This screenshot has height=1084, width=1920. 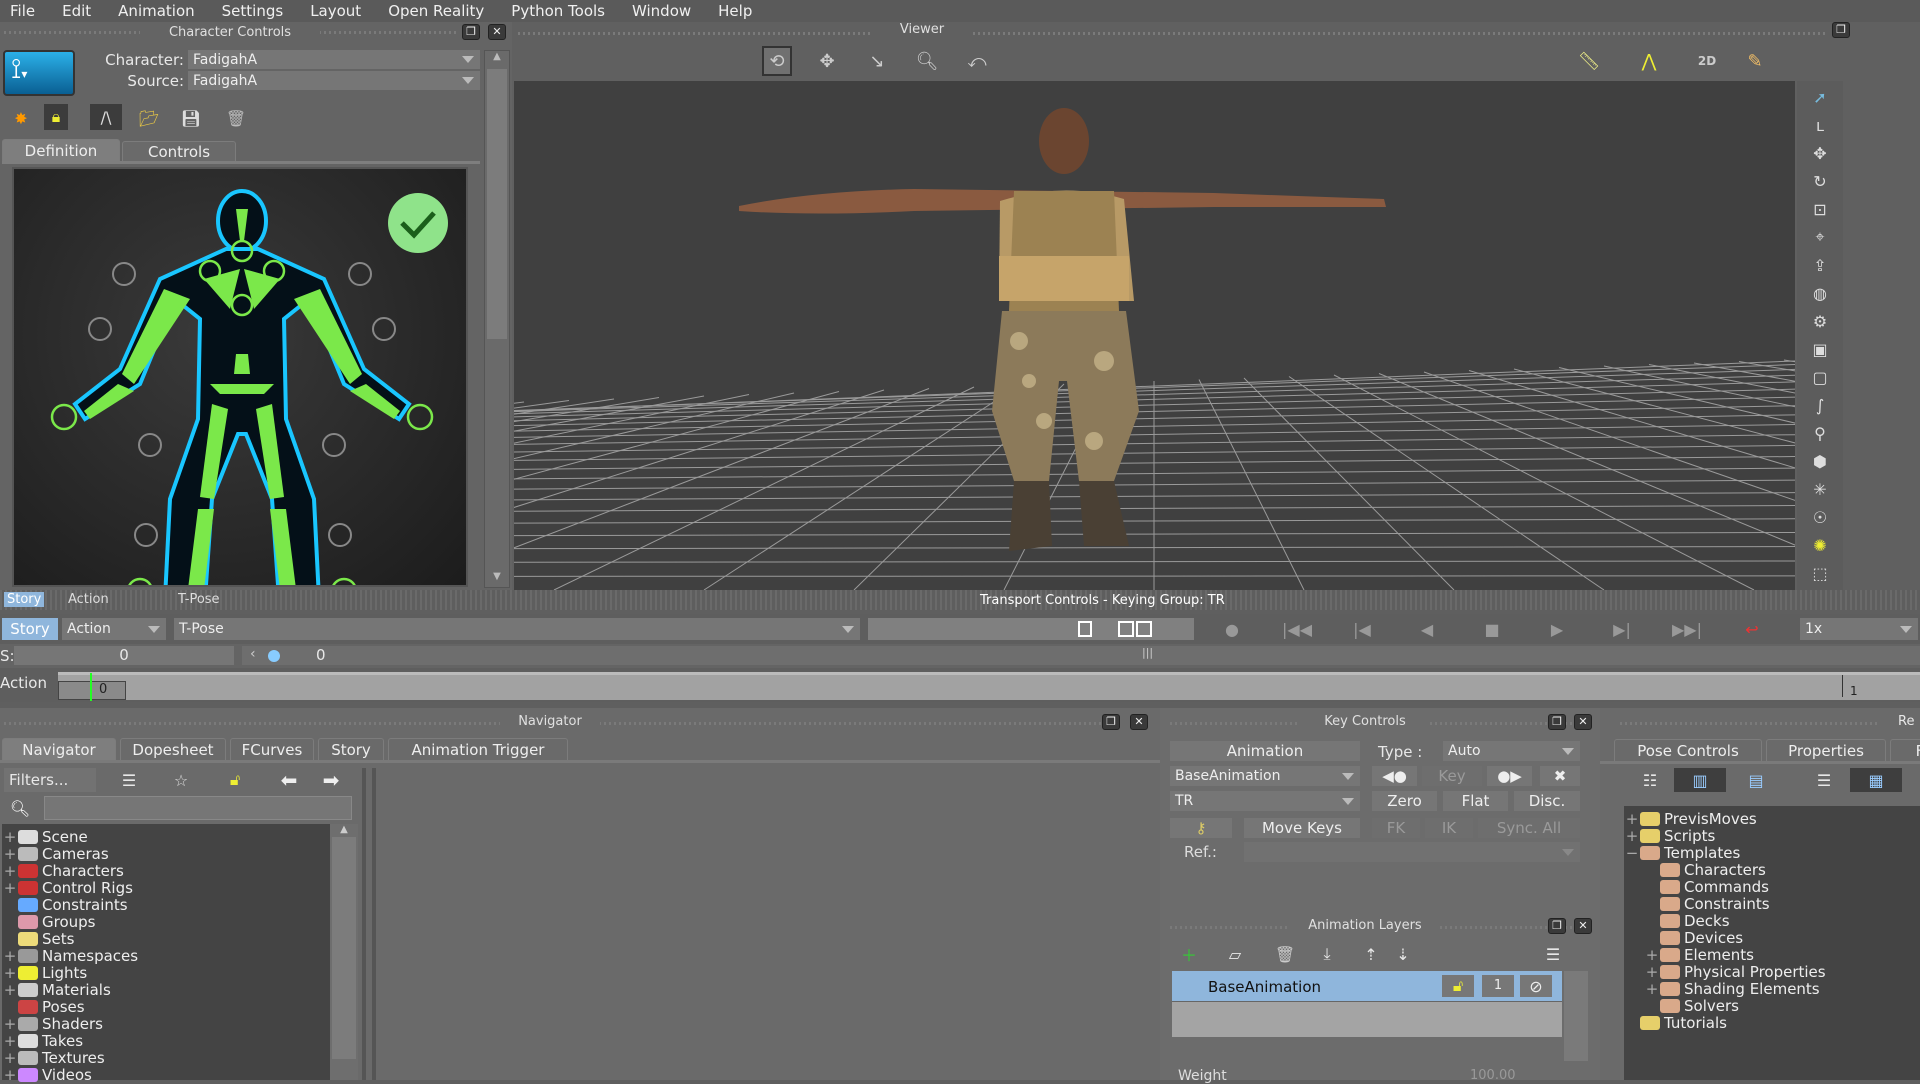 What do you see at coordinates (114, 629) in the screenshot?
I see `action-select: Action` at bounding box center [114, 629].